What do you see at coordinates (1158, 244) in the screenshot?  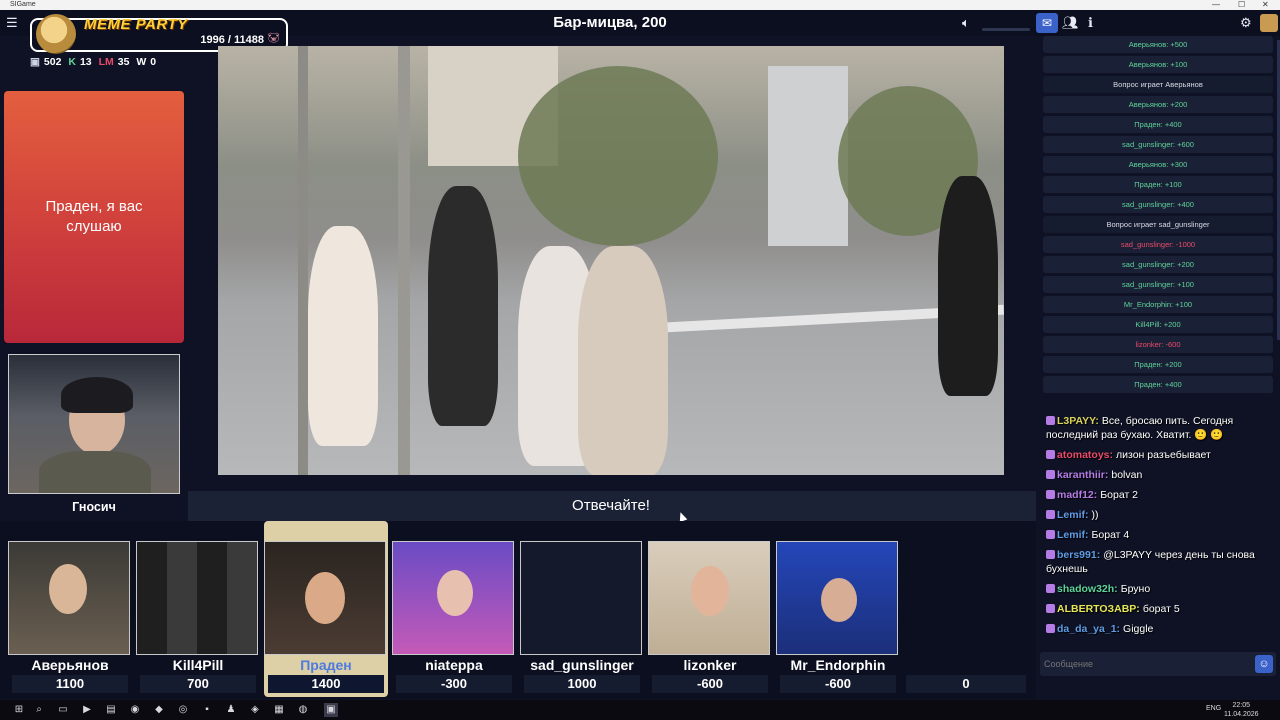 I see `log-entry: sad_gunslinger: -1000` at bounding box center [1158, 244].